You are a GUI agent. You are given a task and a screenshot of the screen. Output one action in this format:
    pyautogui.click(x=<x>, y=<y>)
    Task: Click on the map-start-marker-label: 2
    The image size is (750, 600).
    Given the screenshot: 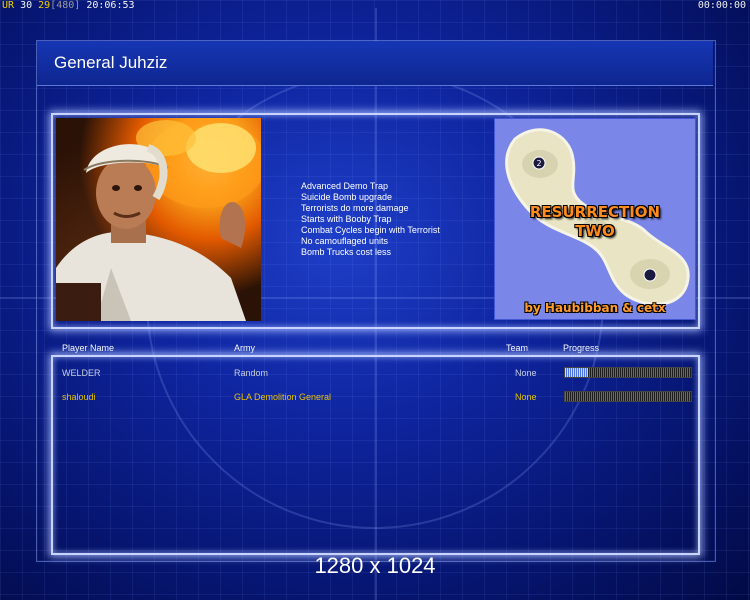 What is the action you would take?
    pyautogui.click(x=538, y=163)
    